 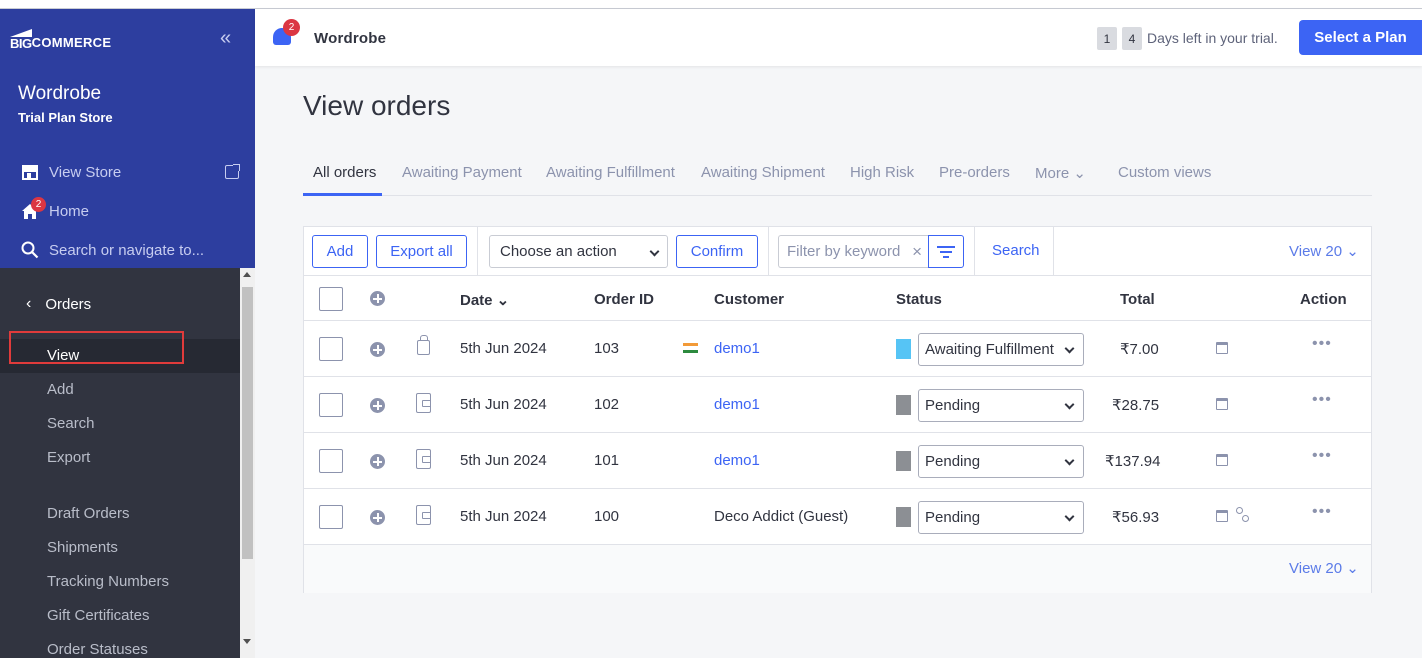 What do you see at coordinates (1324, 251) in the screenshot?
I see `view-20-dropdown: View 20 ⌄` at bounding box center [1324, 251].